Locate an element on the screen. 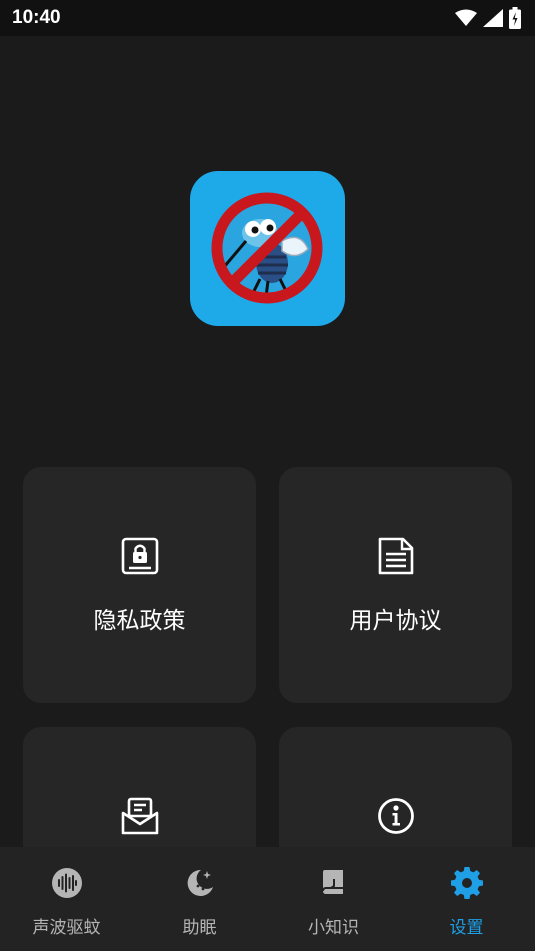 This screenshot has height=951, width=535. bottom-tab-bar: 声波驱蚊 助眠 小知识 设置 is located at coordinates (267, 899).